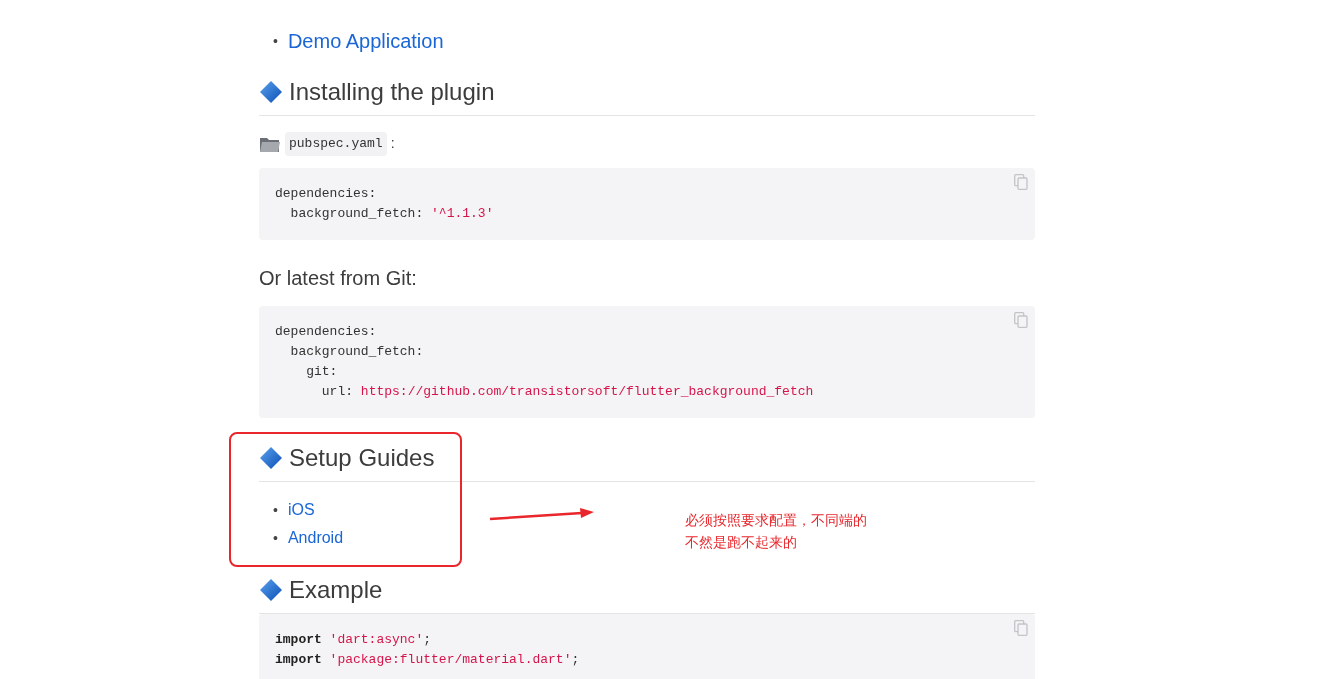  What do you see at coordinates (321, 371) in the screenshot?
I see `code-line: git:` at bounding box center [321, 371].